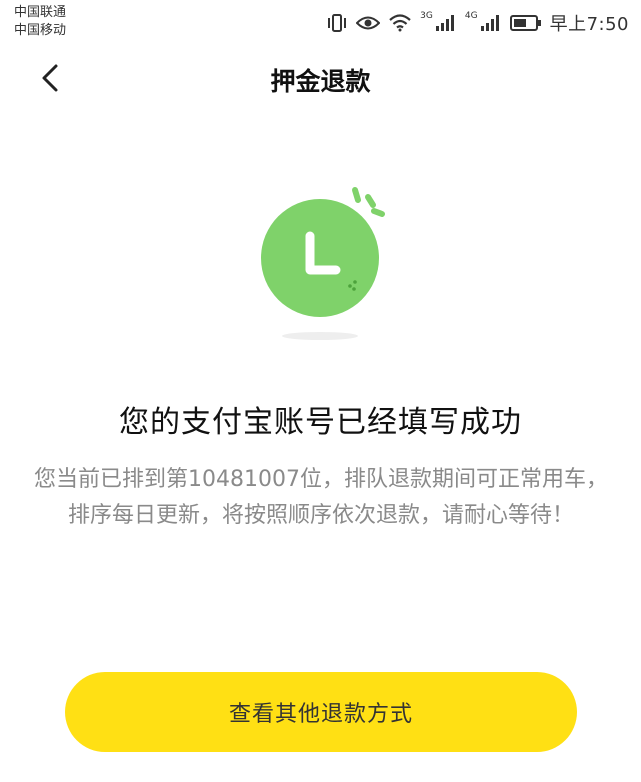 Image resolution: width=641 pixels, height=782 pixels. What do you see at coordinates (320, 422) in the screenshot?
I see `success-title: 您的支付宝账号已经填写成功` at bounding box center [320, 422].